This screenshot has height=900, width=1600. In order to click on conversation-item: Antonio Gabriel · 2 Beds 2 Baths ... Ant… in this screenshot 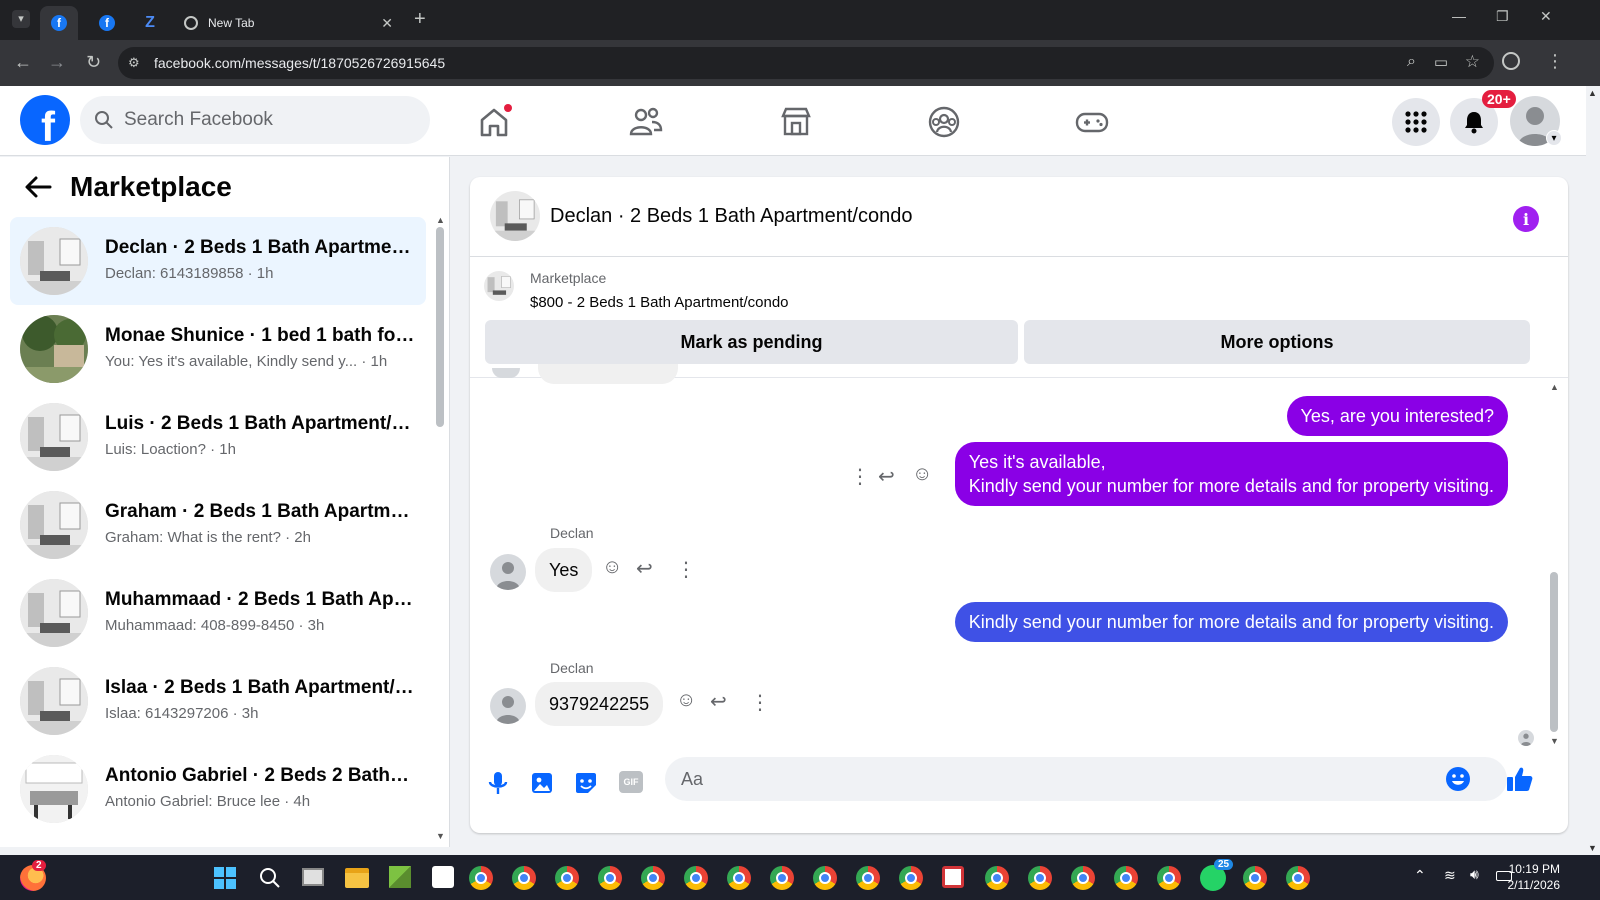, I will do `click(218, 789)`.